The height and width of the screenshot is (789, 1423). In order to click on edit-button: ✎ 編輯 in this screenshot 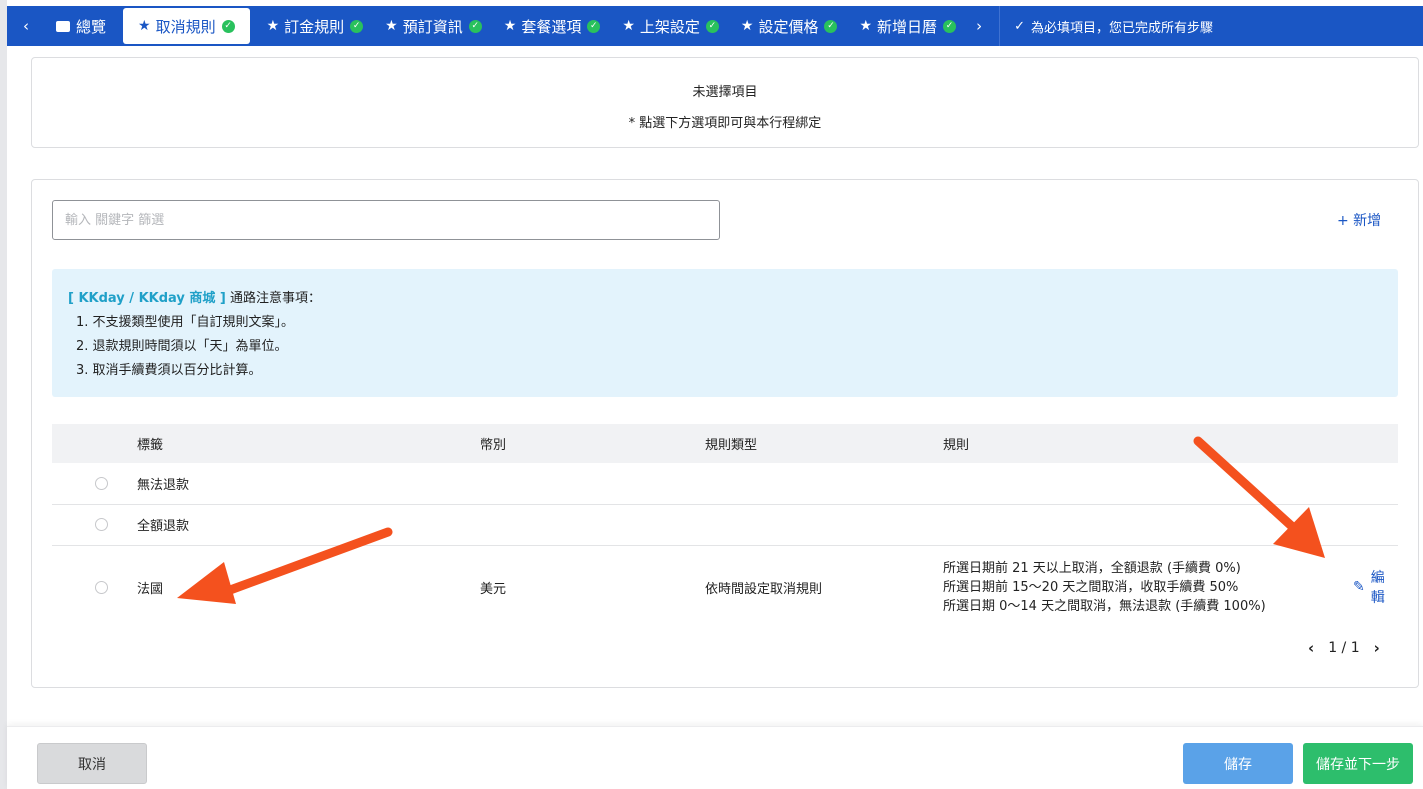, I will do `click(1375, 587)`.